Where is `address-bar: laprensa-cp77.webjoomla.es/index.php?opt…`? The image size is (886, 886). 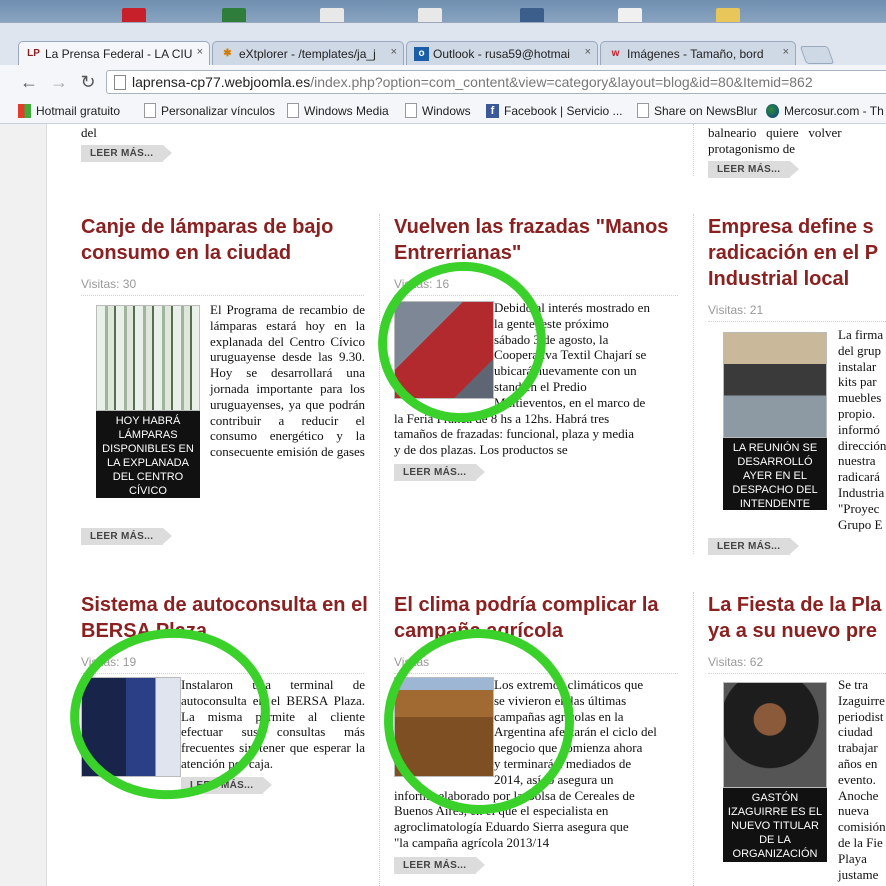 address-bar: laprensa-cp77.webjoomla.es/index.php?opt… is located at coordinates (496, 82).